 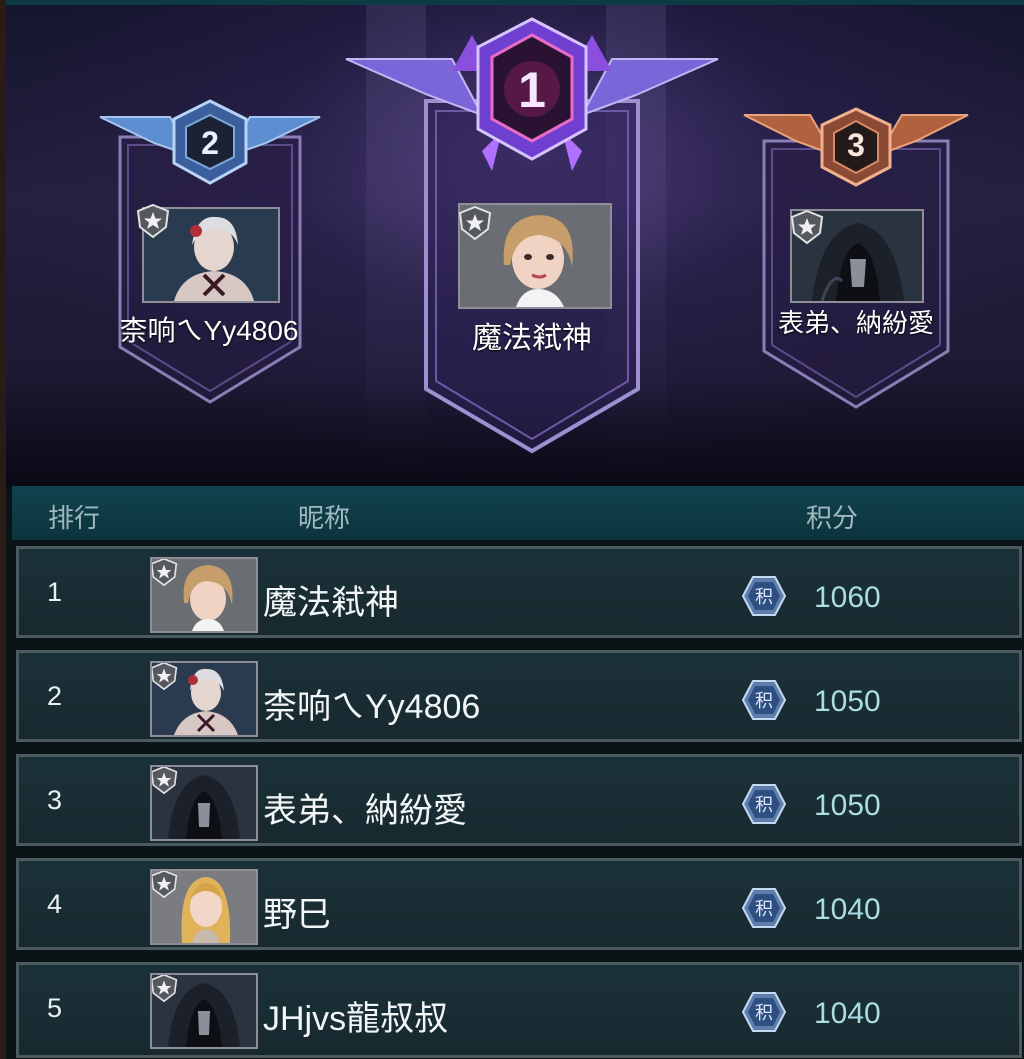 I want to click on first-place-number: 1, so click(x=532, y=90).